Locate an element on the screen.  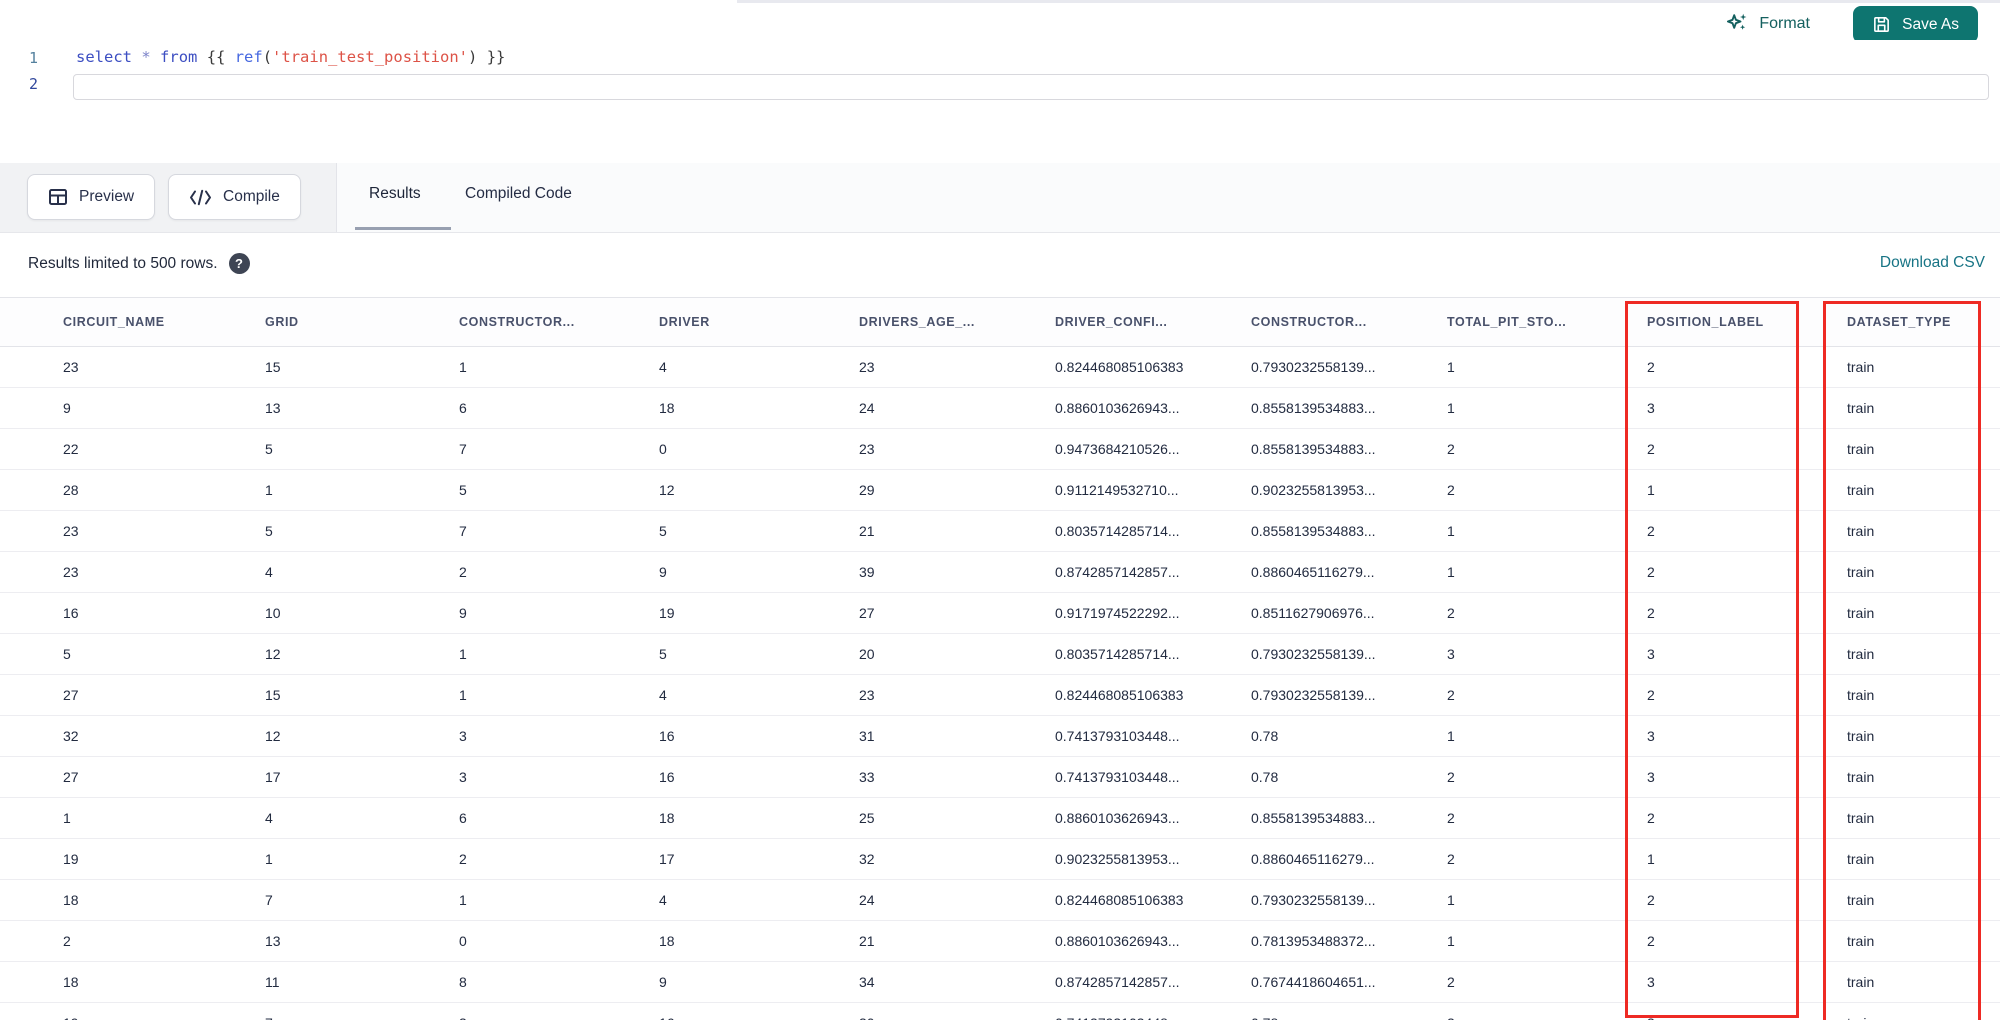
code-brackets-icon is located at coordinates (200, 197).